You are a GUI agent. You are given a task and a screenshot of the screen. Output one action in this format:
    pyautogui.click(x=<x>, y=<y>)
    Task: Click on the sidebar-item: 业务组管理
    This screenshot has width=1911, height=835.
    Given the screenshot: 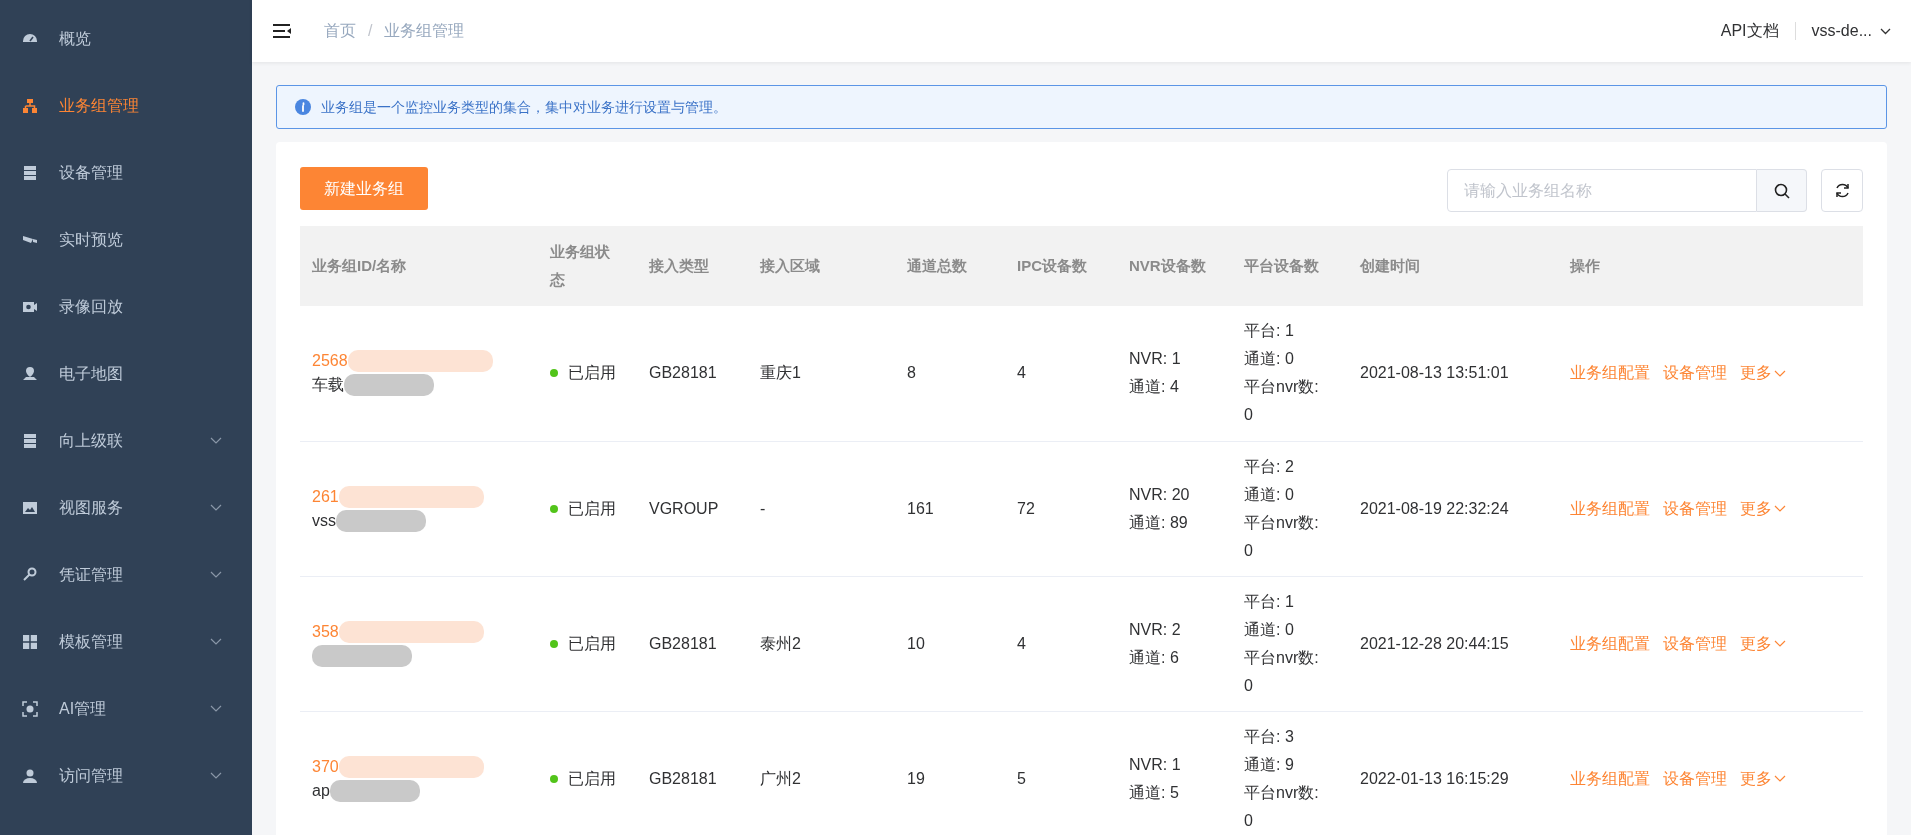 What is the action you would take?
    pyautogui.click(x=126, y=105)
    